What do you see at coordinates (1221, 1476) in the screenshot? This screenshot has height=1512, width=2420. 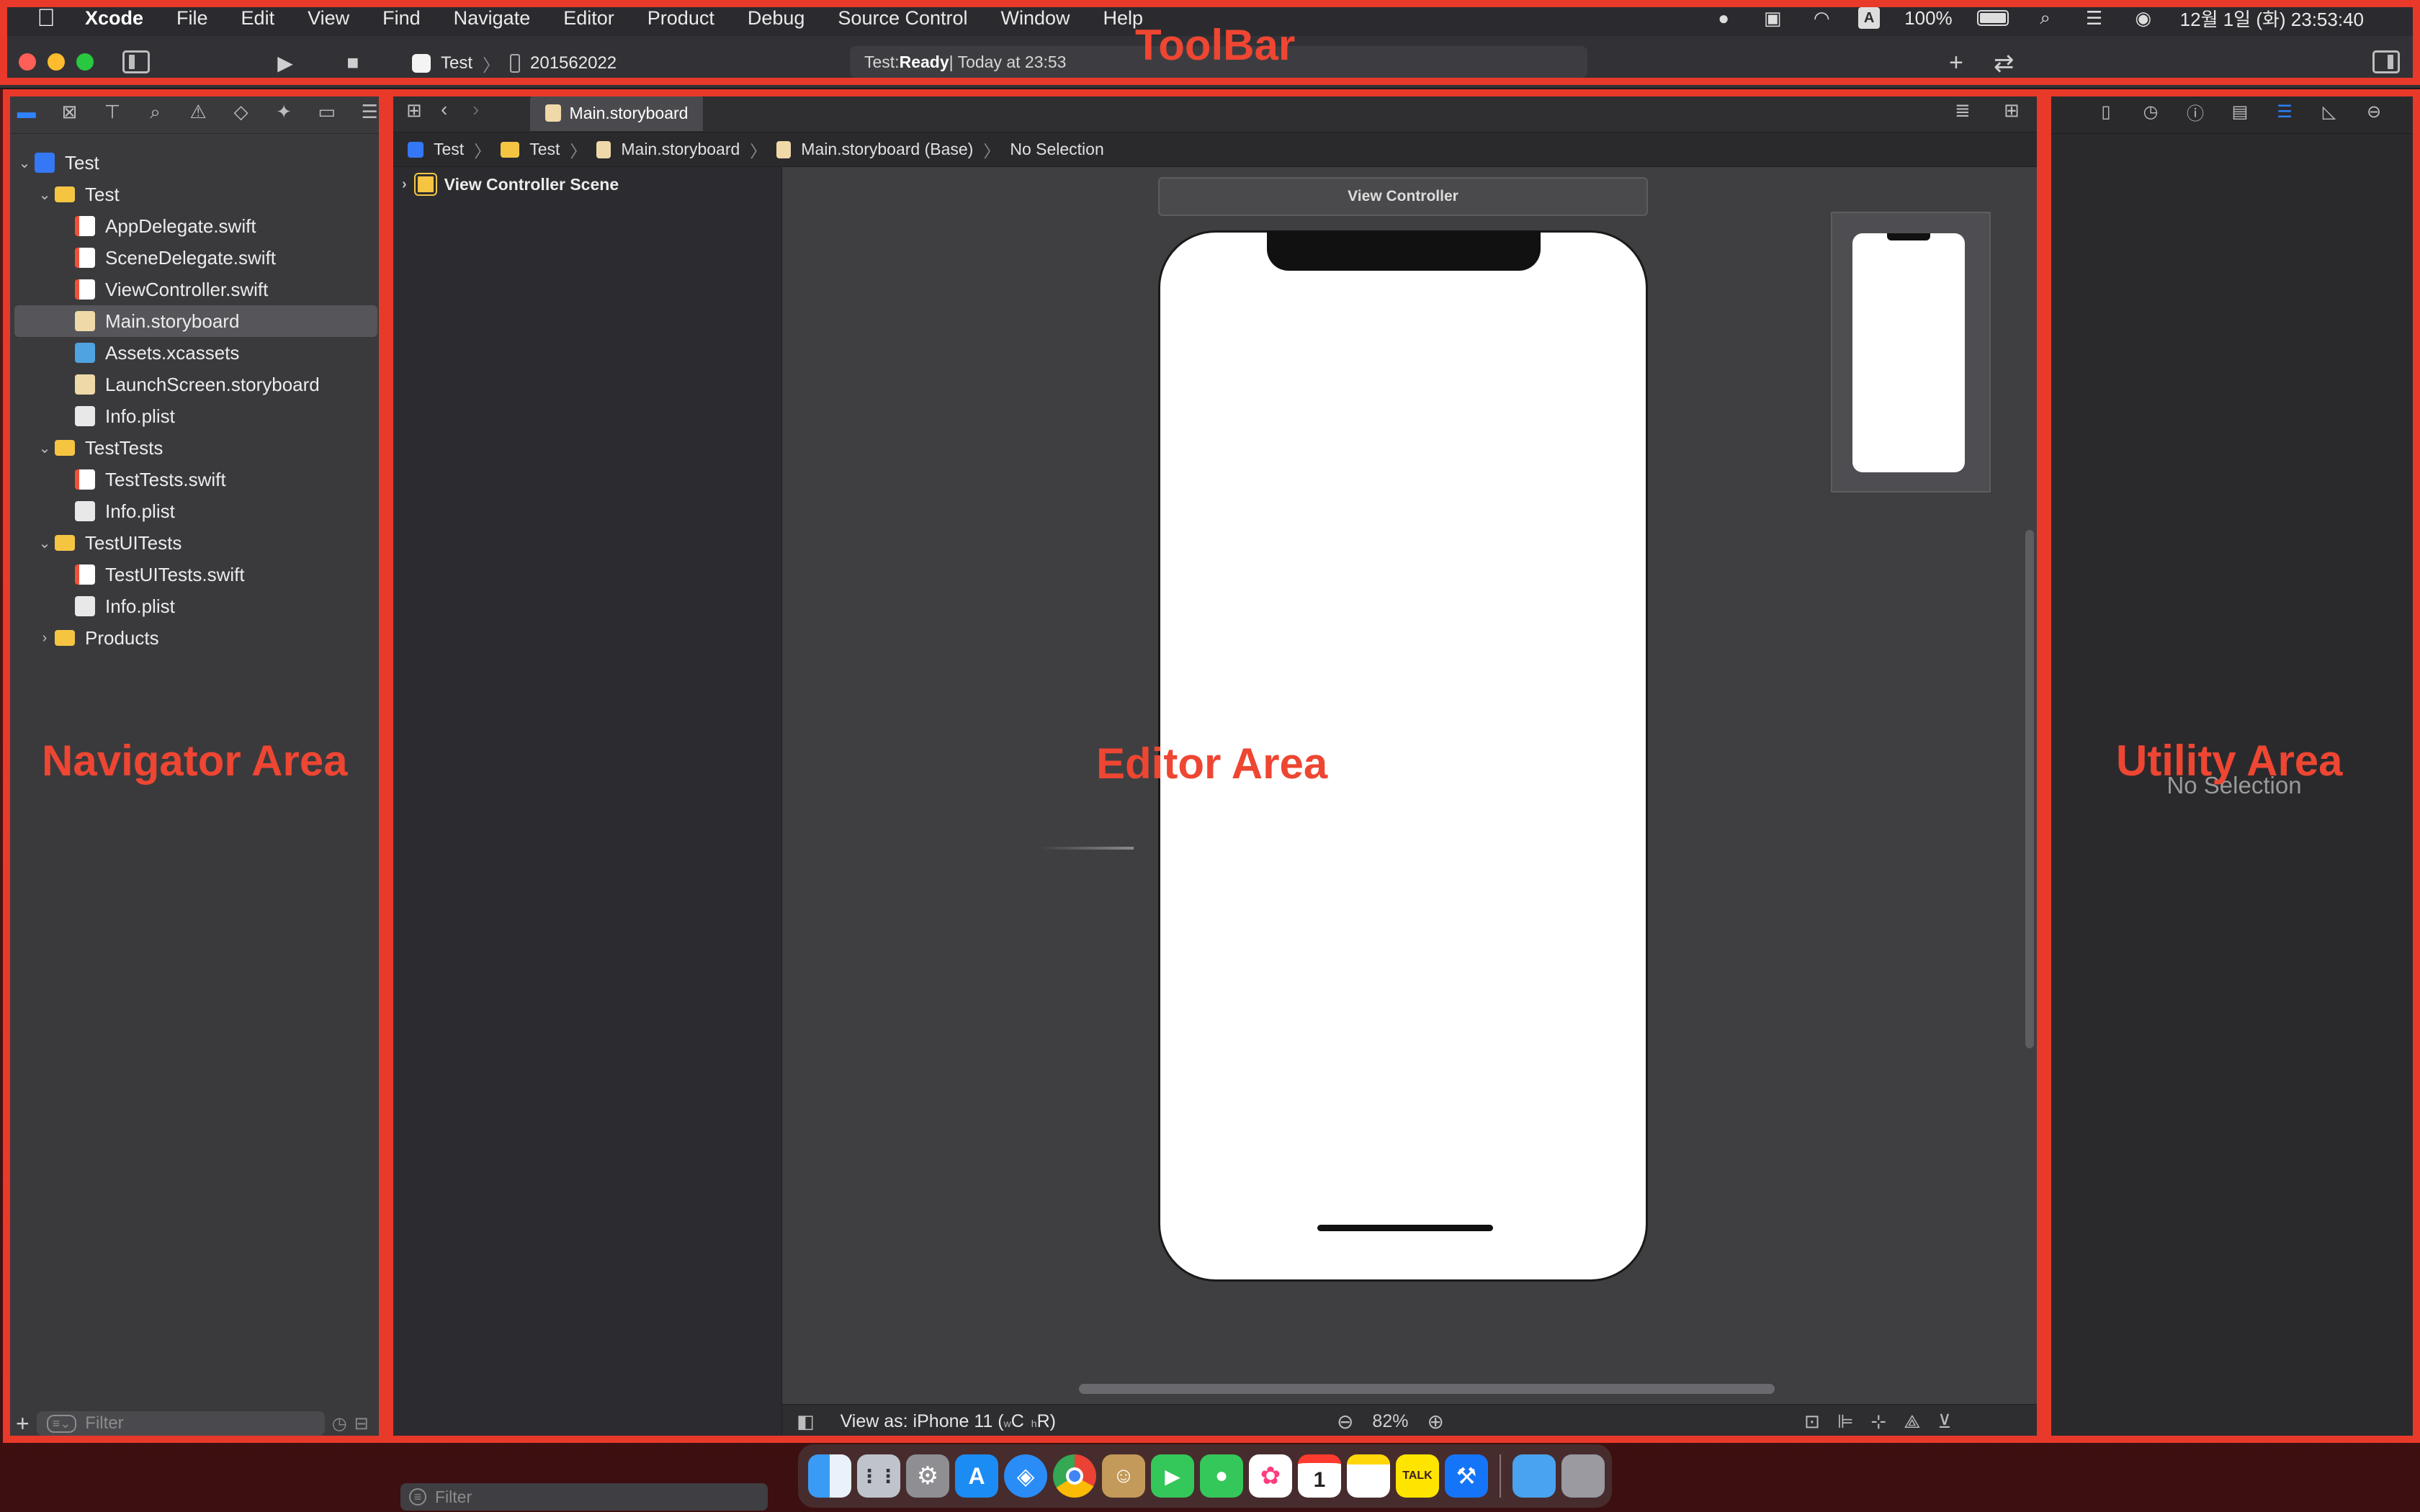 I see `messages-icon: ●` at bounding box center [1221, 1476].